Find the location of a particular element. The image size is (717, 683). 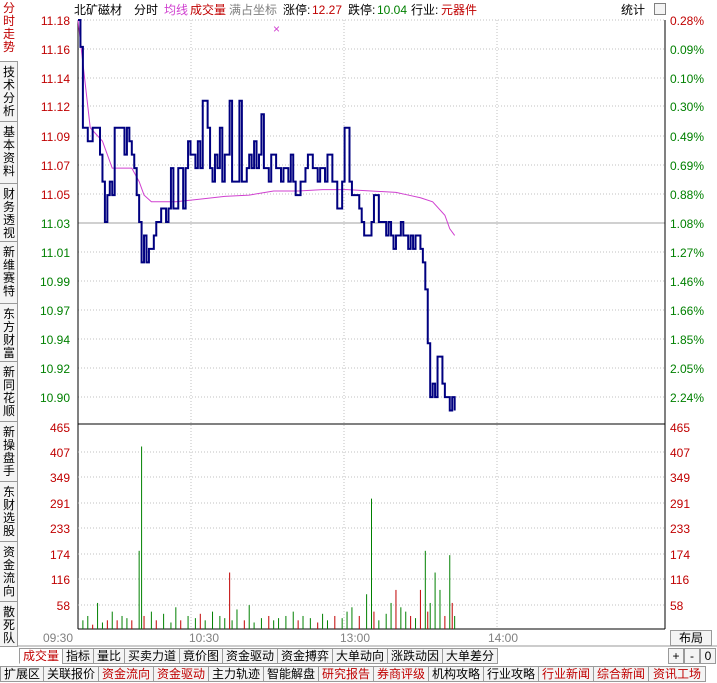

extension-tab-2: 资金流向 is located at coordinates (126, 674).